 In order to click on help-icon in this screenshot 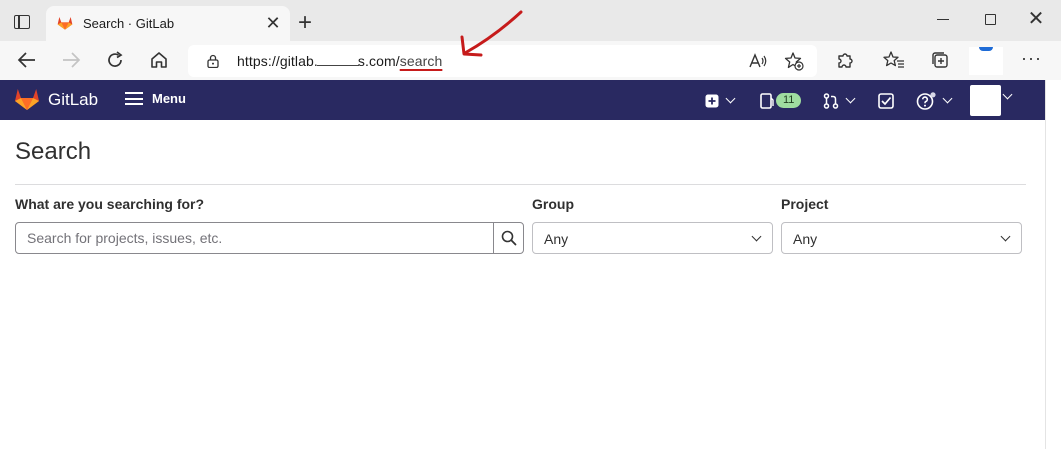, I will do `click(926, 100)`.